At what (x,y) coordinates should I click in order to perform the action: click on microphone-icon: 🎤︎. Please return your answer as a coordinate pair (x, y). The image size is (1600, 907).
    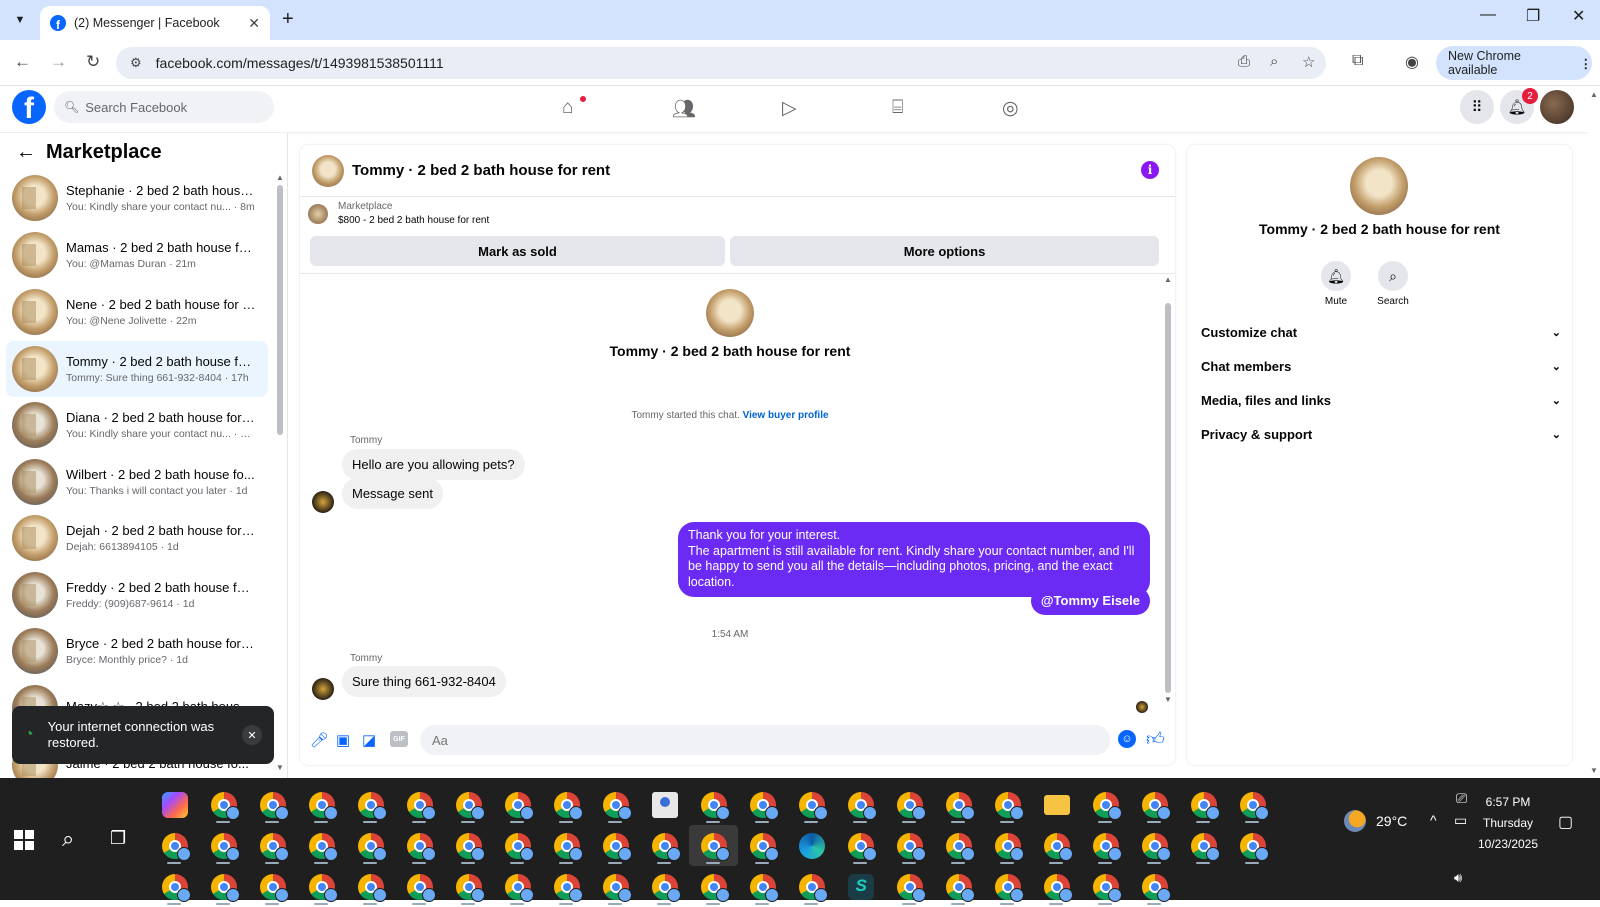
    Looking at the image, I should click on (319, 740).